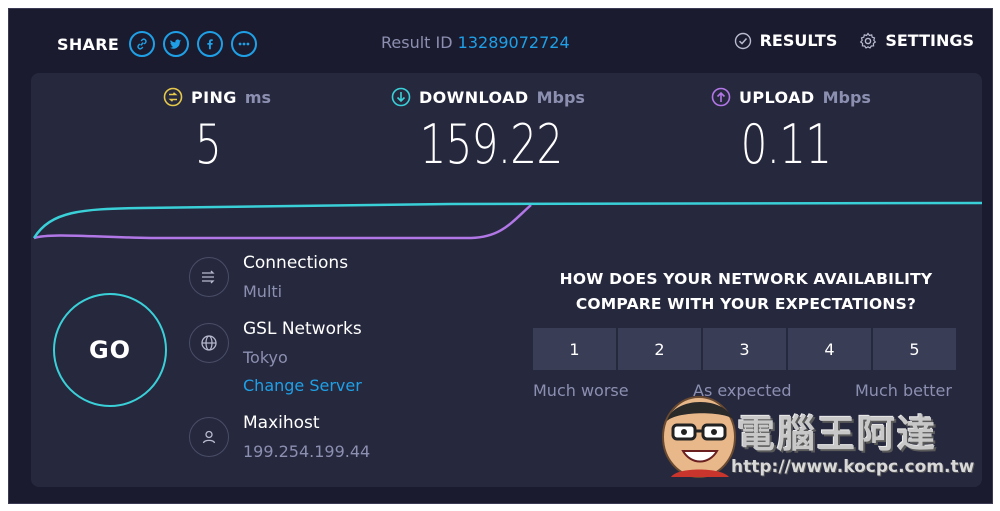  Describe the element at coordinates (514, 42) in the screenshot. I see `result-id-link: 13289072724` at that location.